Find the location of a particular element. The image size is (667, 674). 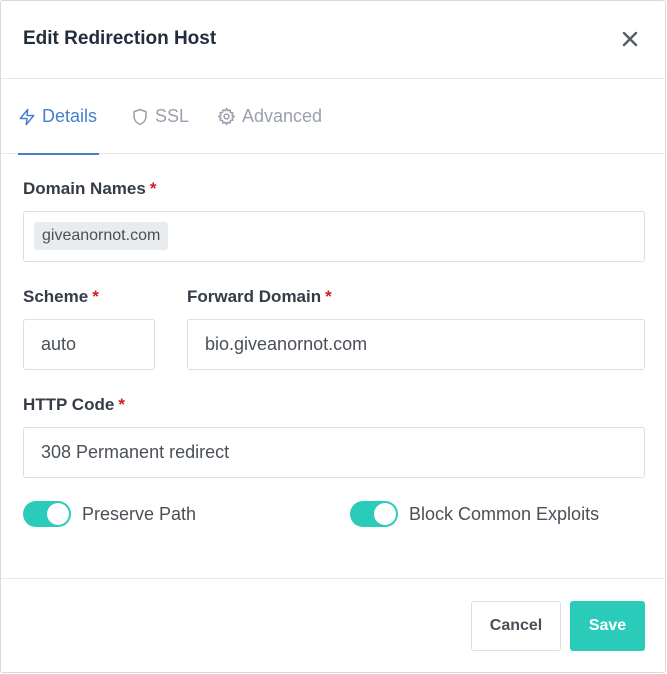

scheme-value: auto is located at coordinates (59, 344).